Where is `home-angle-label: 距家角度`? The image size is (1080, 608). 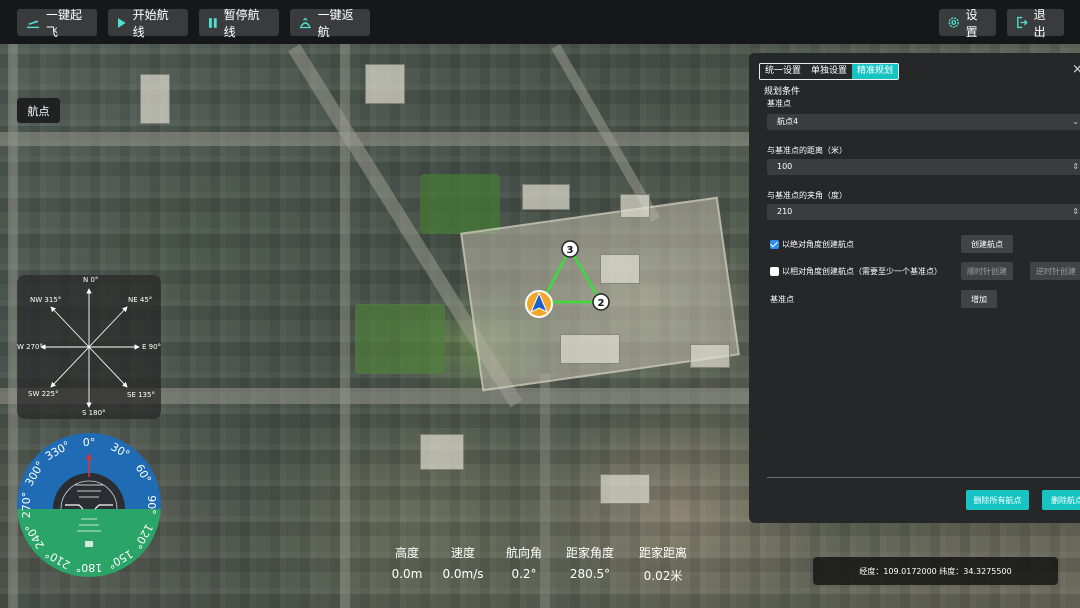 home-angle-label: 距家角度 is located at coordinates (589, 553).